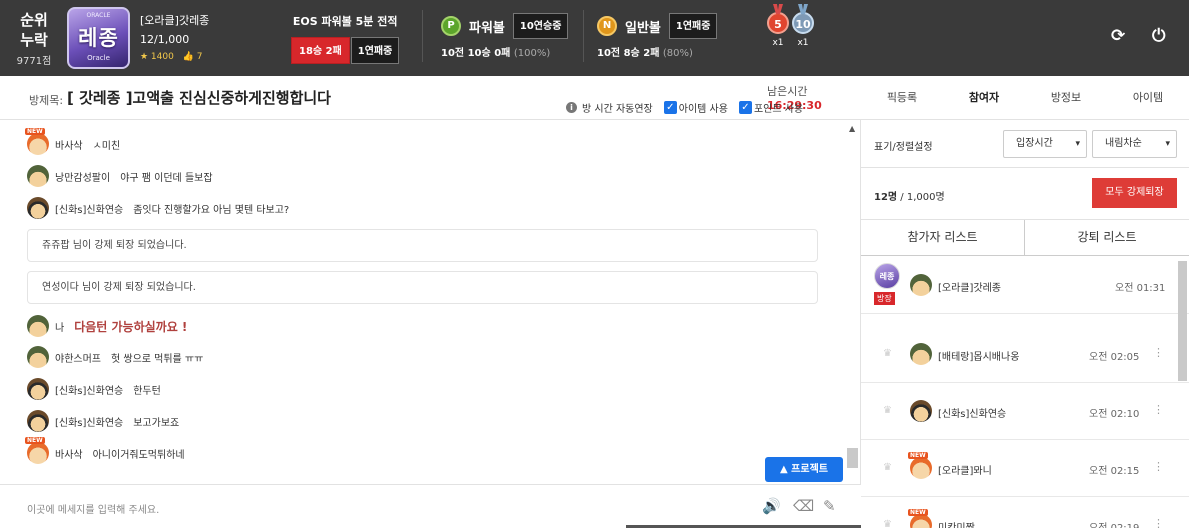 This screenshot has height=528, width=1189. What do you see at coordinates (607, 26) in the screenshot?
I see `normalball-icon: N` at bounding box center [607, 26].